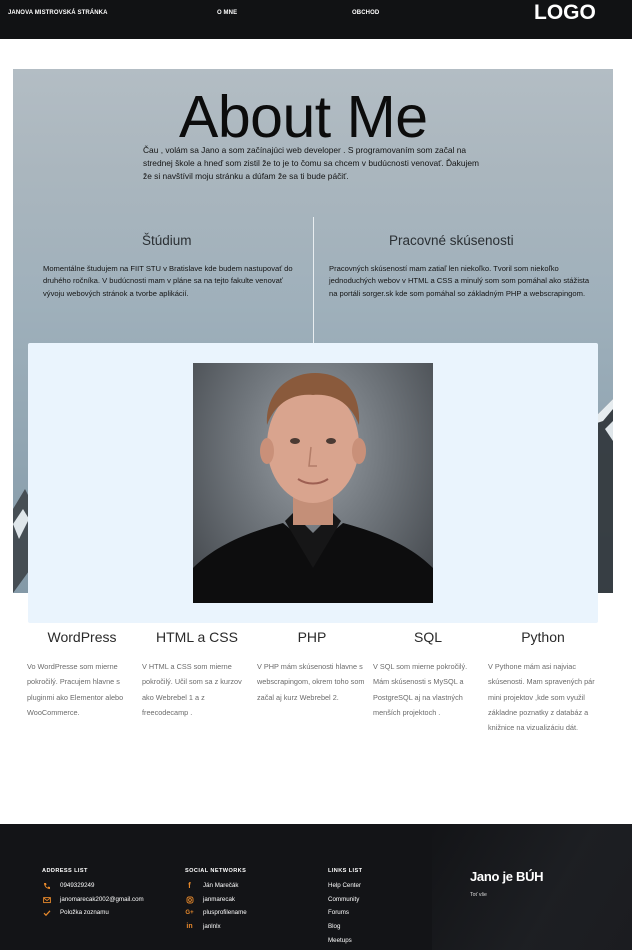 This screenshot has width=632, height=950. What do you see at coordinates (219, 899) in the screenshot?
I see `social-instagram-name: janmarecak` at bounding box center [219, 899].